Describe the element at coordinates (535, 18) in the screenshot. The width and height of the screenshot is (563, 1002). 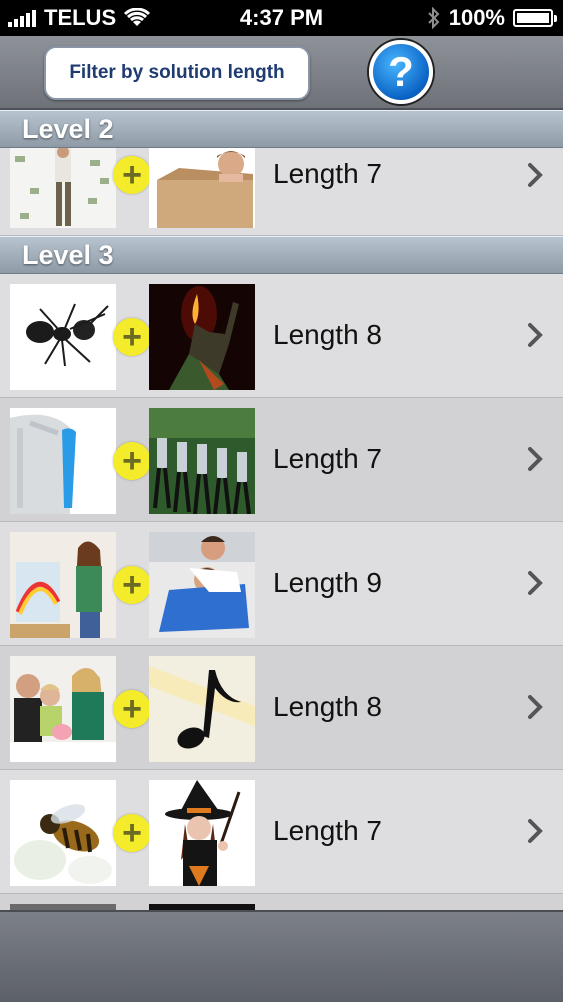
I see `battery-icon` at that location.